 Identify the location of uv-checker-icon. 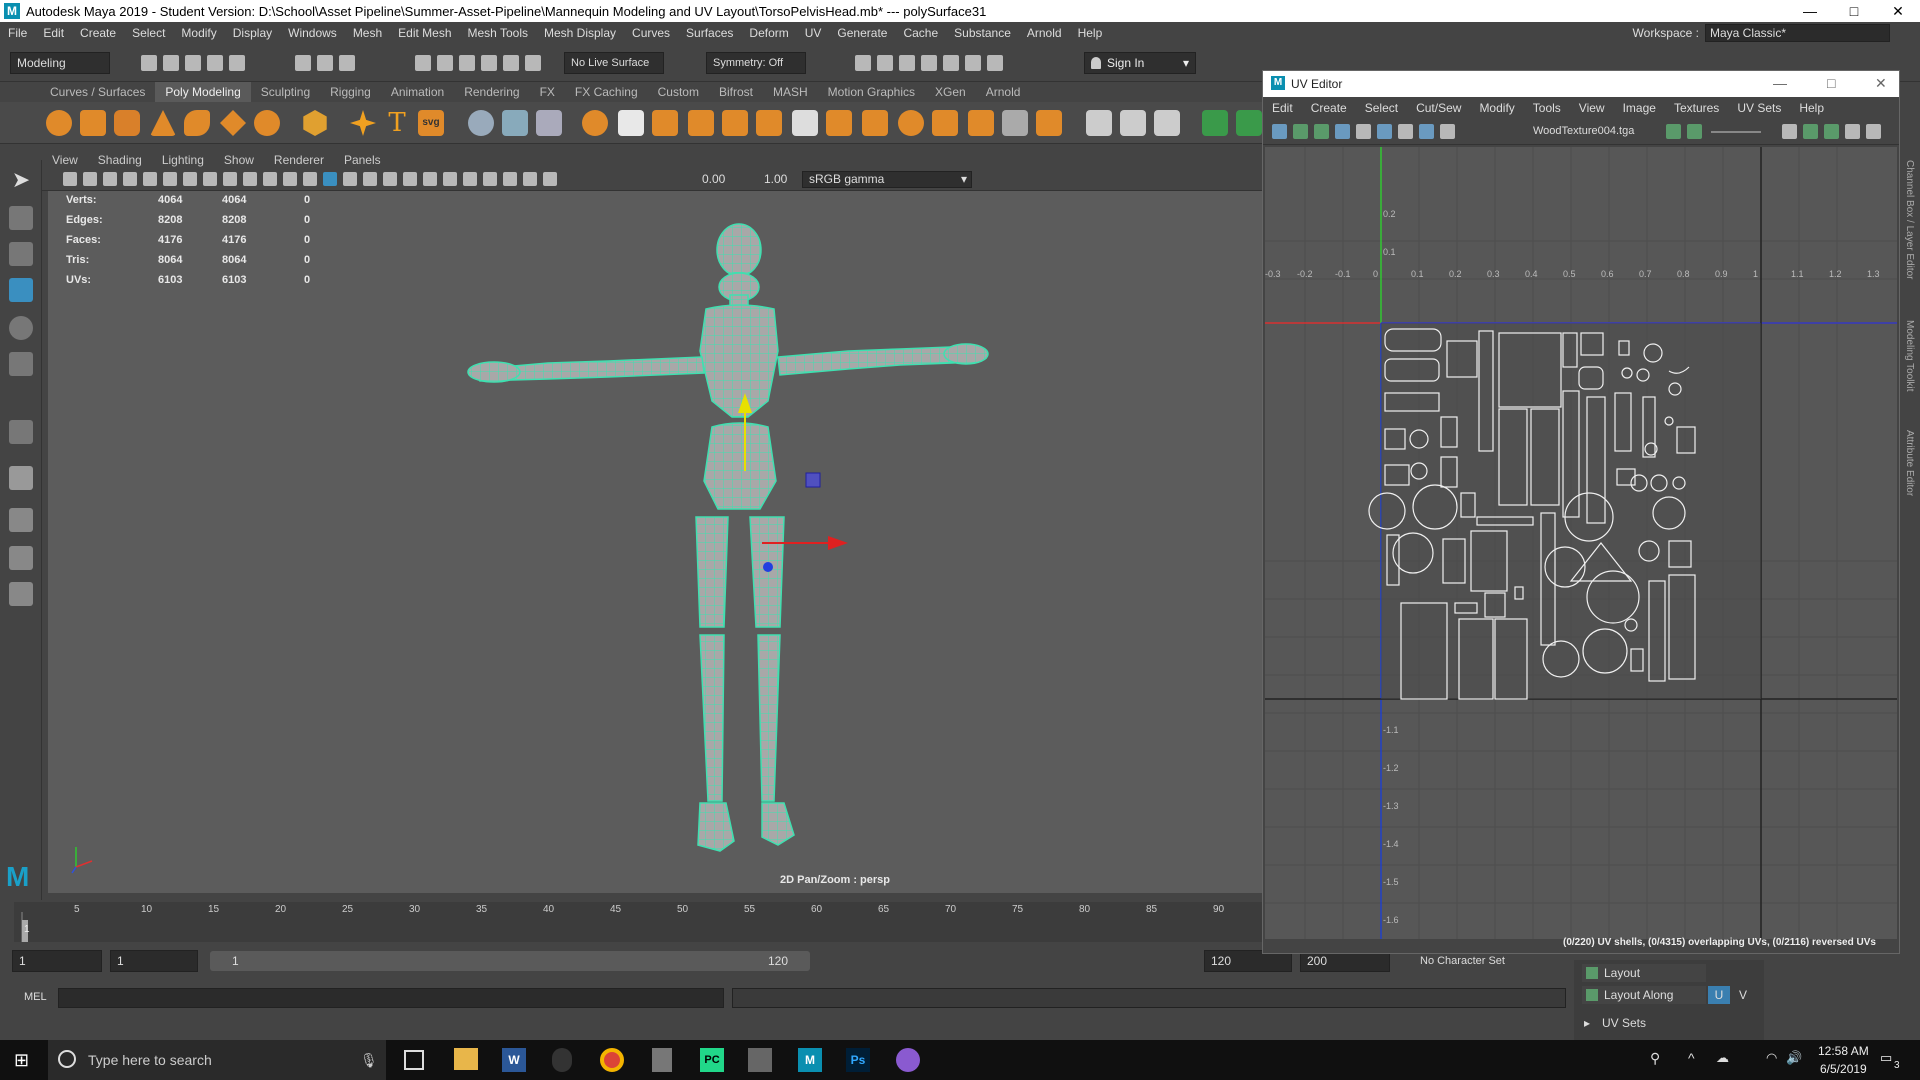
(1384, 131).